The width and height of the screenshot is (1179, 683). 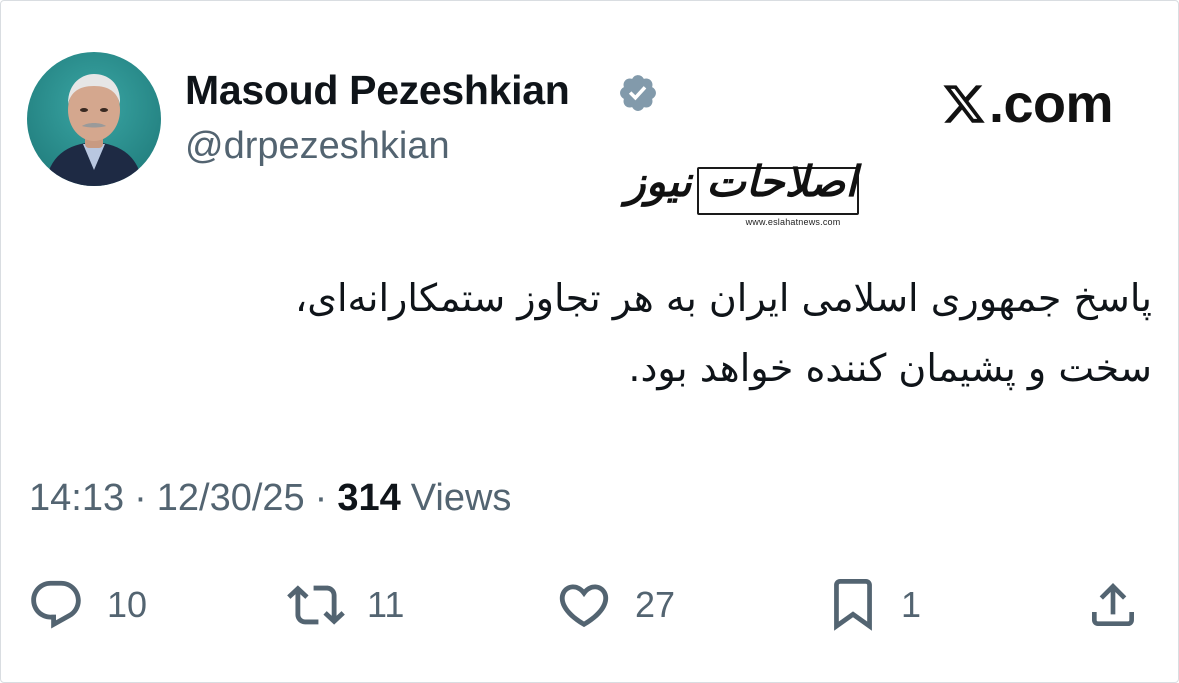 I want to click on share-icon, so click(x=1113, y=604).